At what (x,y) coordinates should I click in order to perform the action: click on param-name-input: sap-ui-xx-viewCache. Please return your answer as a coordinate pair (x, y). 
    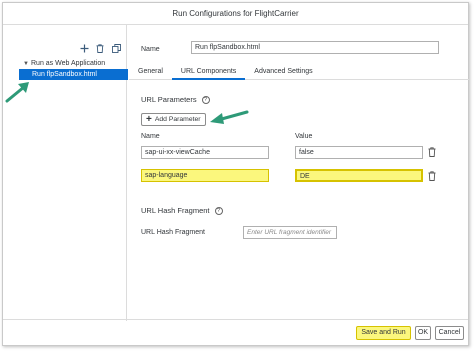
    Looking at the image, I should click on (205, 152).